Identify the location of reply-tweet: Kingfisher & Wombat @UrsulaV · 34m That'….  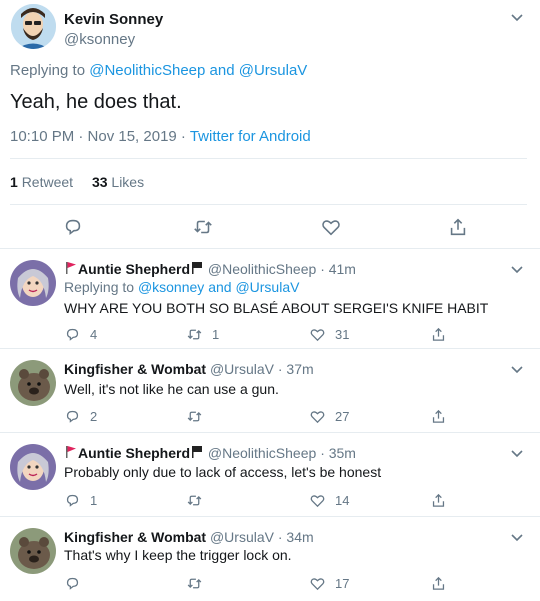
(270, 559).